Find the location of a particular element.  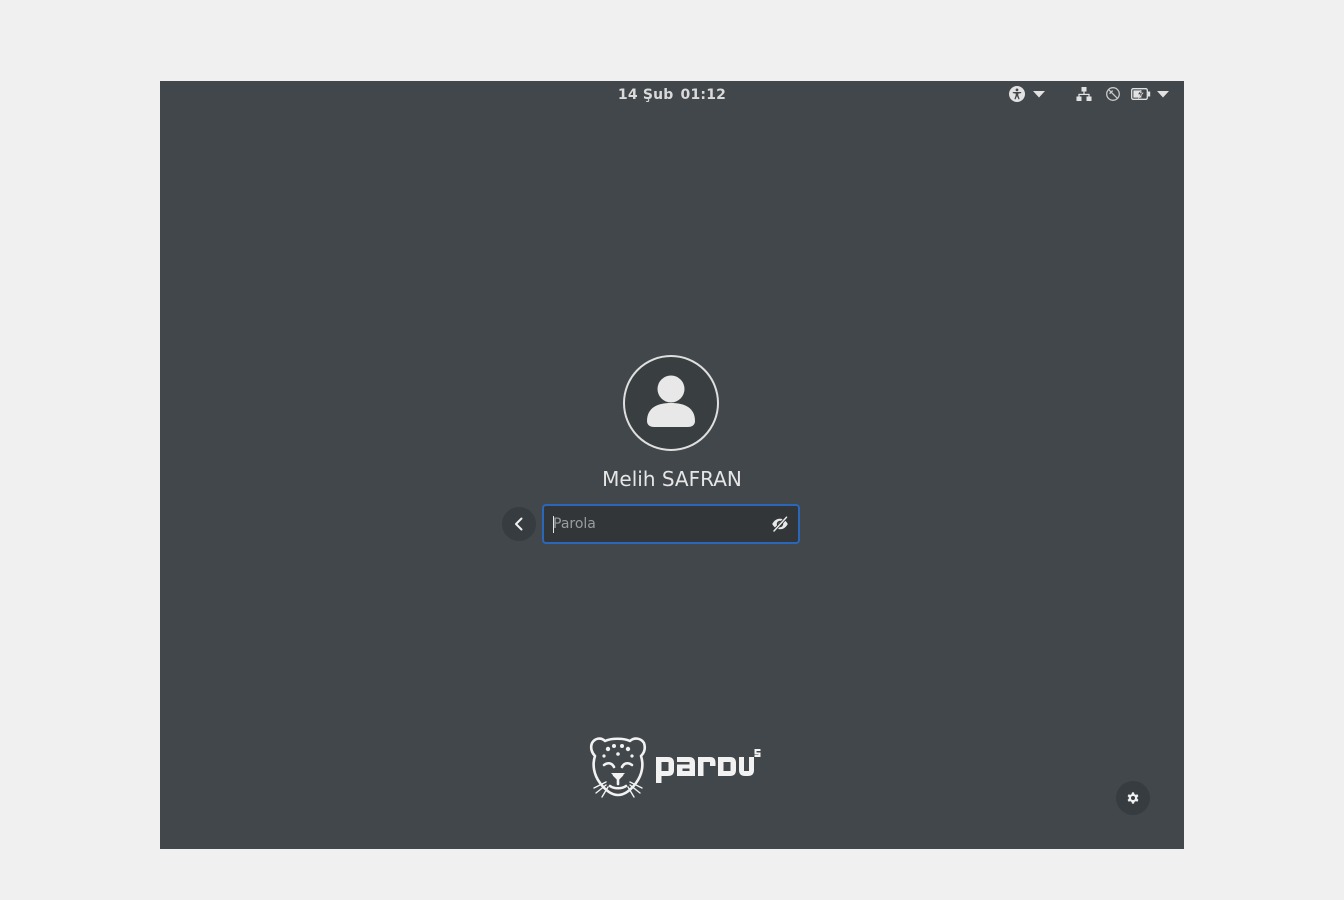

accessibility-icon is located at coordinates (1017, 94).